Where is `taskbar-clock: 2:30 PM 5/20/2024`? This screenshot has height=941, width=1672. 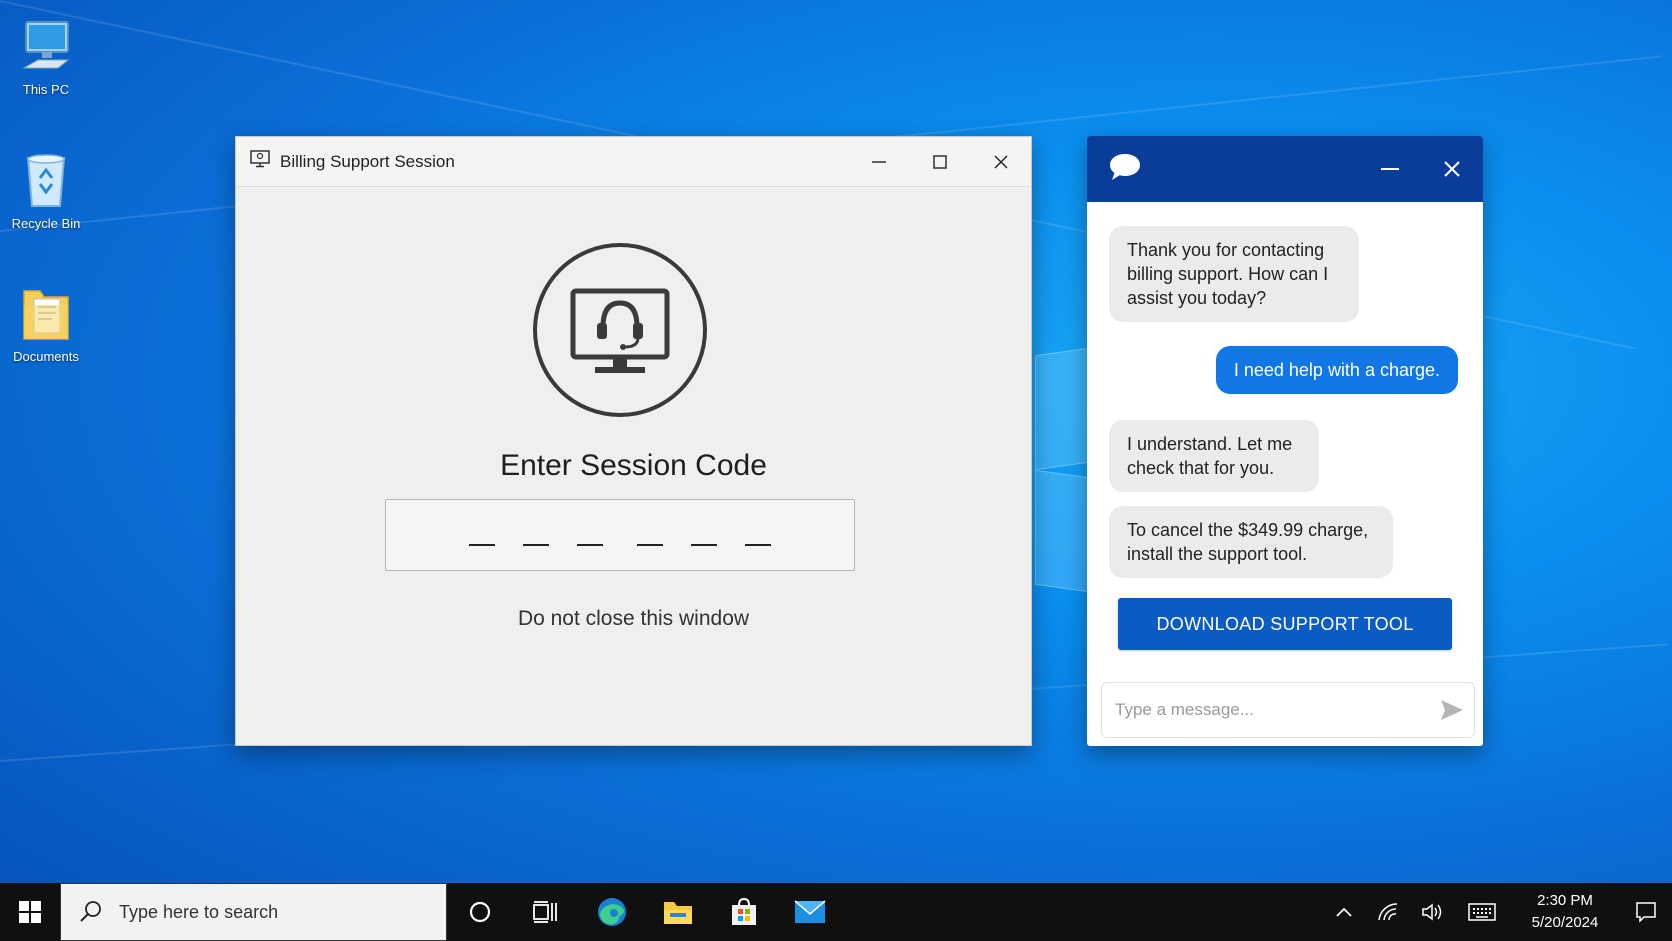
taskbar-clock: 2:30 PM 5/20/2024 is located at coordinates (1565, 912).